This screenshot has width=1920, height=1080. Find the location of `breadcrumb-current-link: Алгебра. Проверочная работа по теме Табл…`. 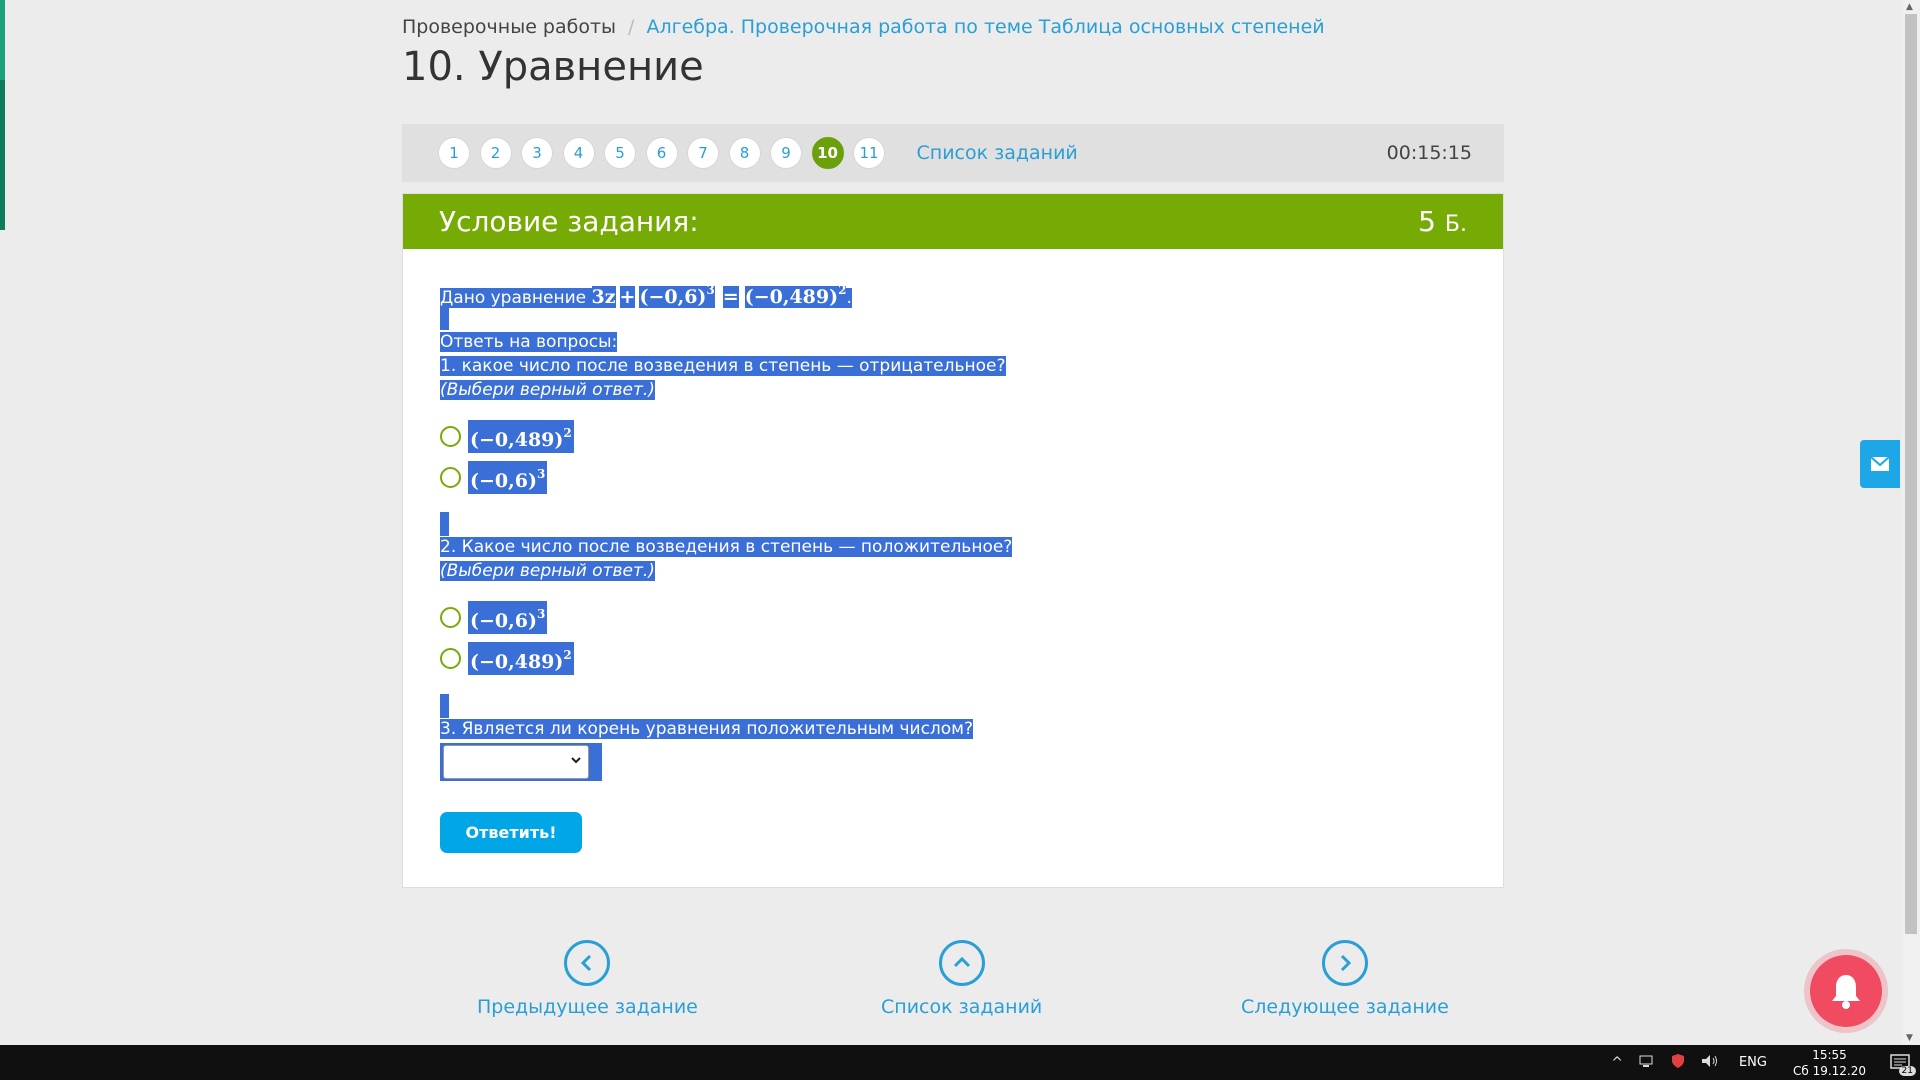

breadcrumb-current-link: Алгебра. Проверочная работа по теме Табл… is located at coordinates (985, 27).